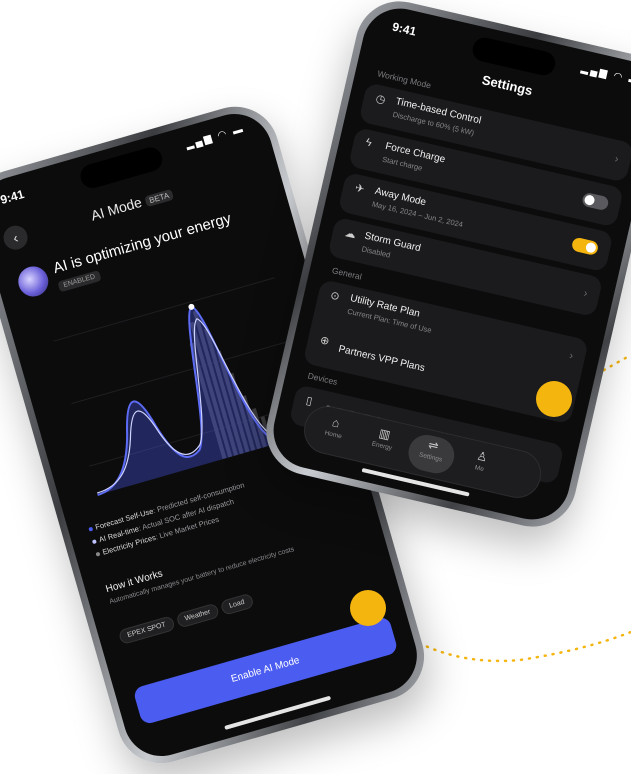 Image resolution: width=631 pixels, height=774 pixels. What do you see at coordinates (324, 341) in the screenshot?
I see `vpp-icon: ⊕` at bounding box center [324, 341].